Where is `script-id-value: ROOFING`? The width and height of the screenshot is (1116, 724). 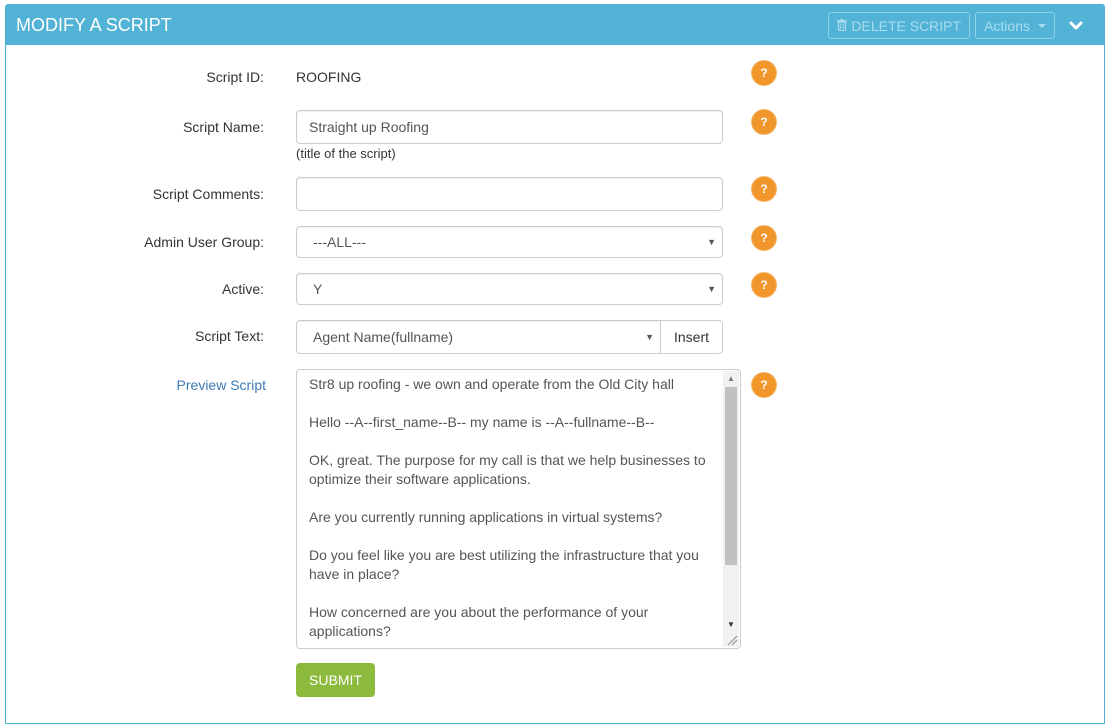
script-id-value: ROOFING is located at coordinates (329, 77).